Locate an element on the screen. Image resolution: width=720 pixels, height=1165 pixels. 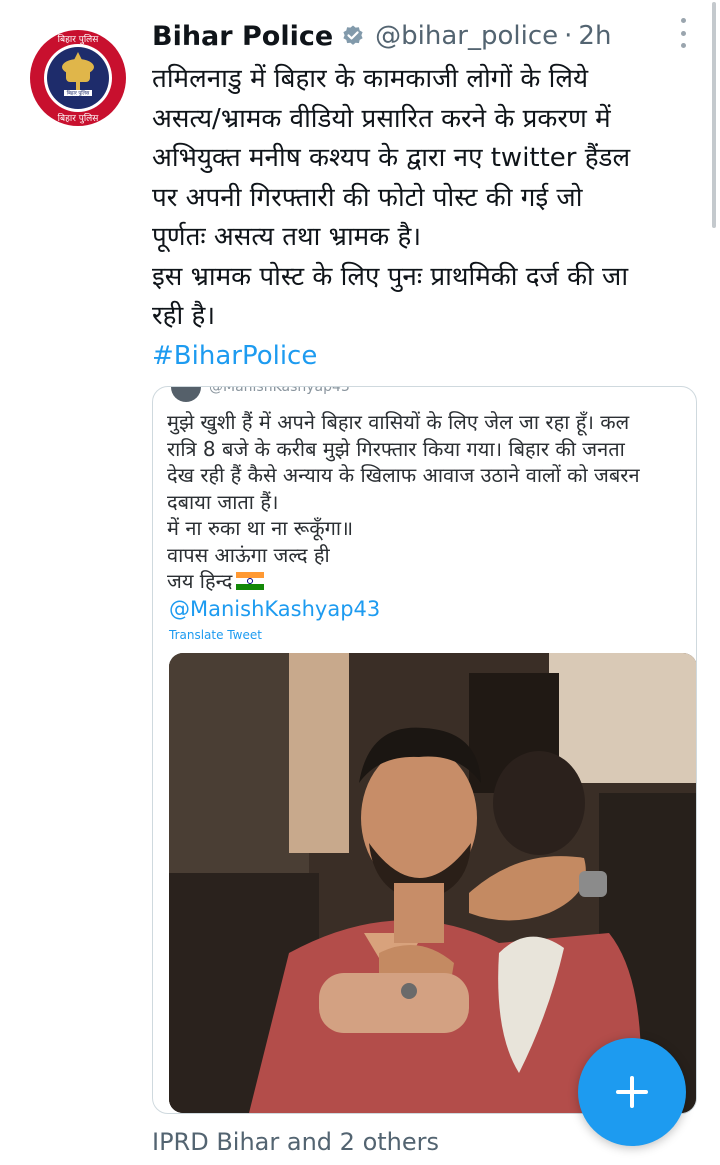
author-avatar: बिहार पुलिस बिहार पुलिस बिहार पुलिस is located at coordinates (78, 78).